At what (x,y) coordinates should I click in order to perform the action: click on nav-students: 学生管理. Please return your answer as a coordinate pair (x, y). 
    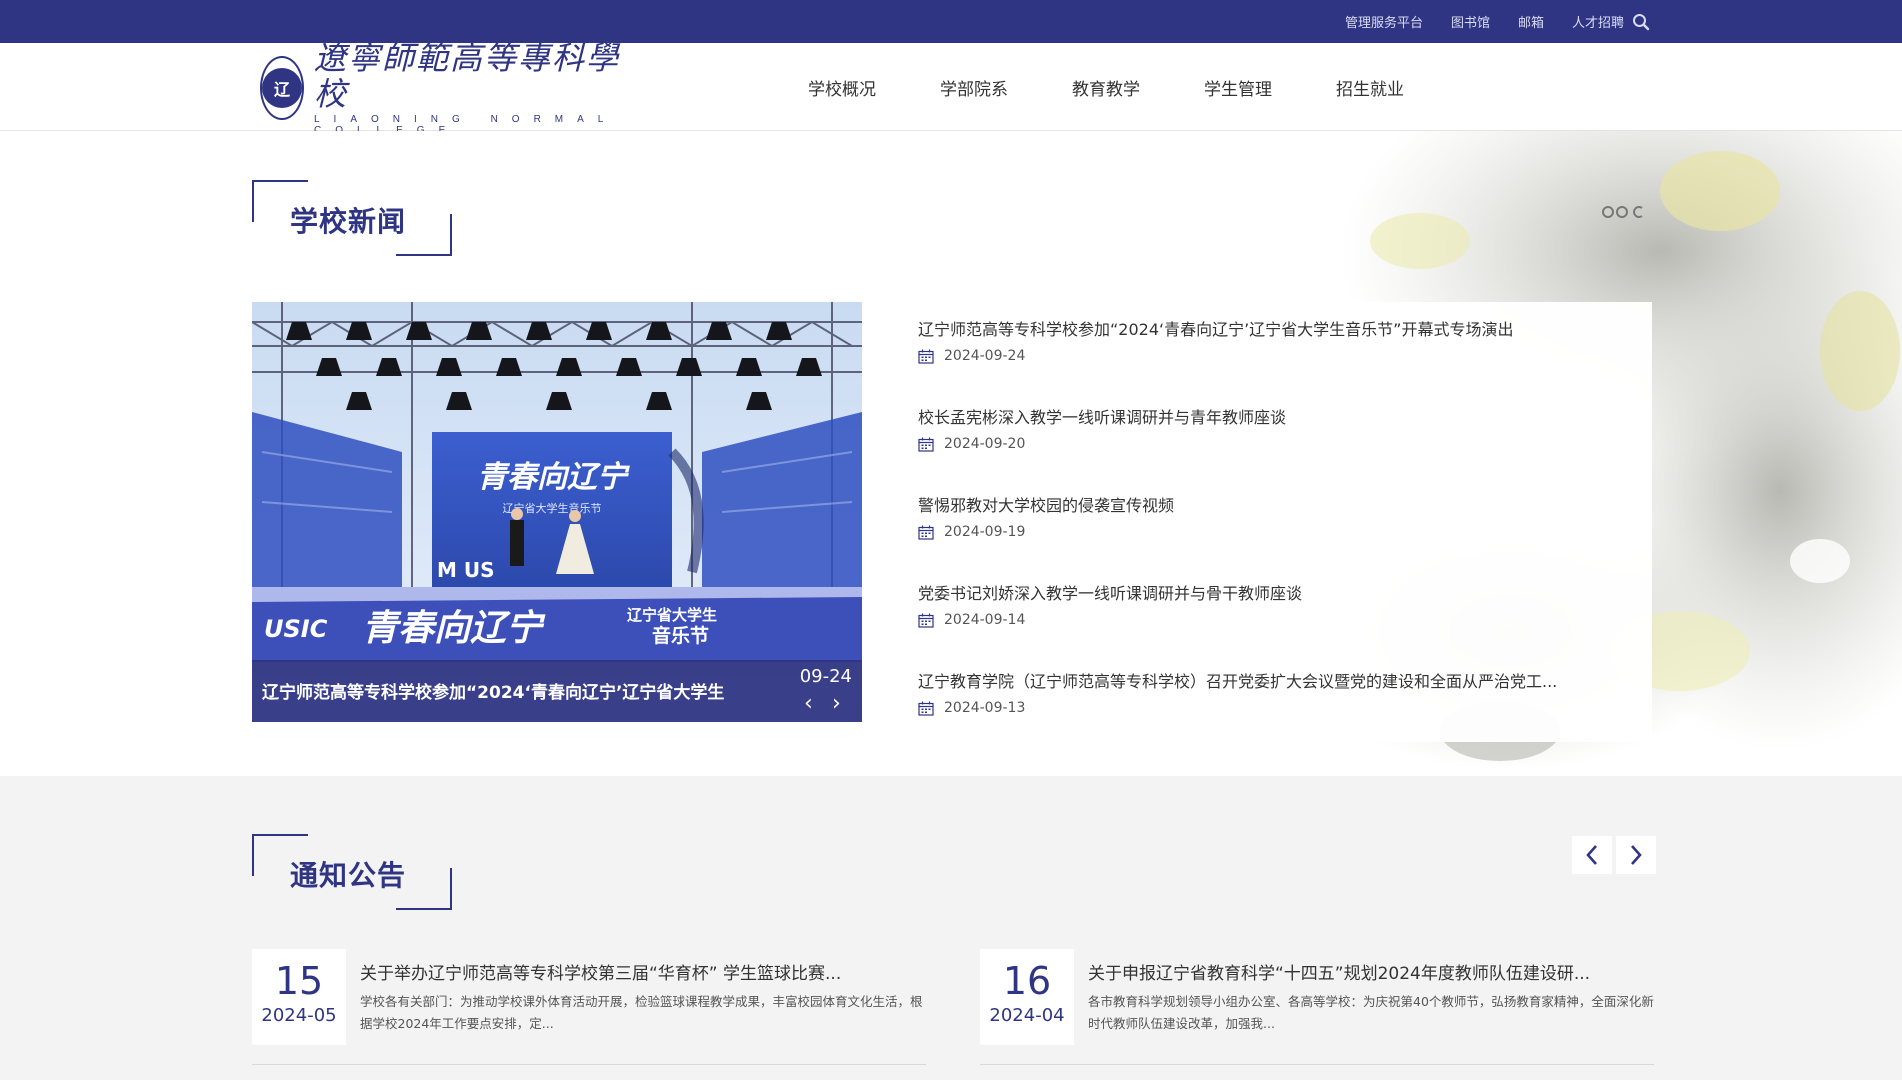
    Looking at the image, I should click on (1238, 87).